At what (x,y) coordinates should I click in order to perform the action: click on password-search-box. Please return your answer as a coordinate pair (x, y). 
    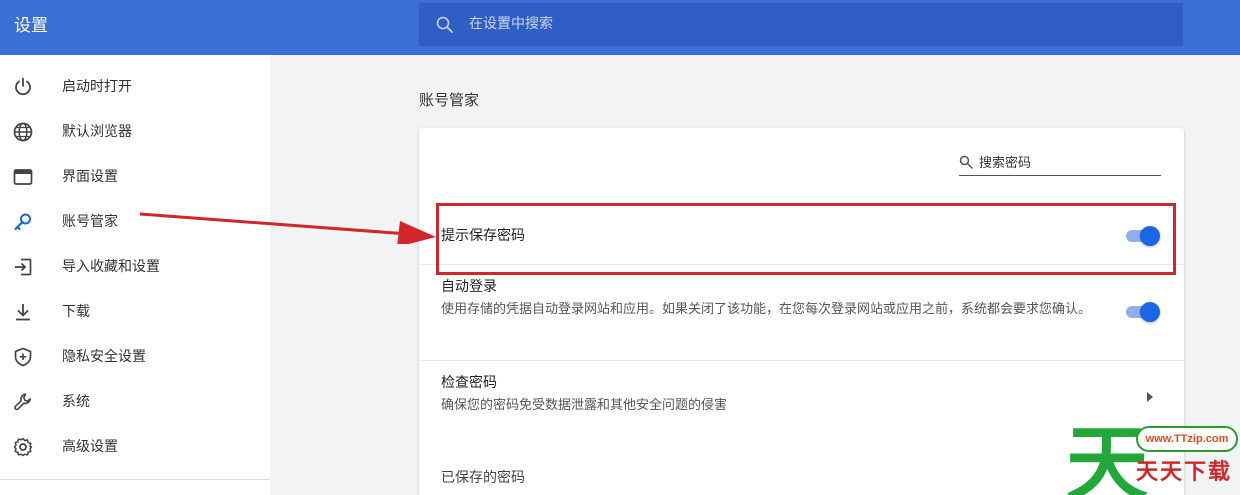
    Looking at the image, I should click on (1060, 163).